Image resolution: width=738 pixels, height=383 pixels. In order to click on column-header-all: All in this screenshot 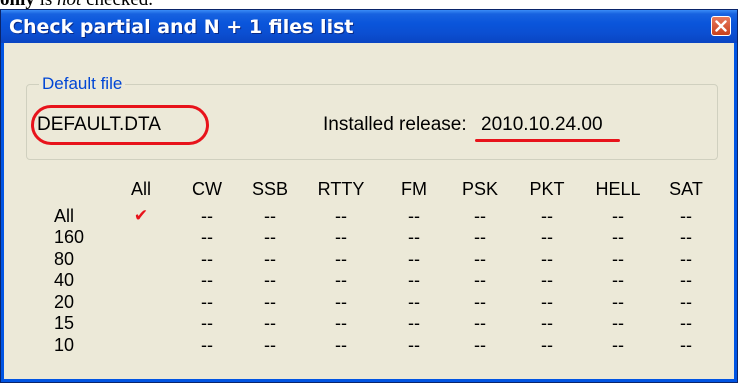, I will do `click(141, 189)`.